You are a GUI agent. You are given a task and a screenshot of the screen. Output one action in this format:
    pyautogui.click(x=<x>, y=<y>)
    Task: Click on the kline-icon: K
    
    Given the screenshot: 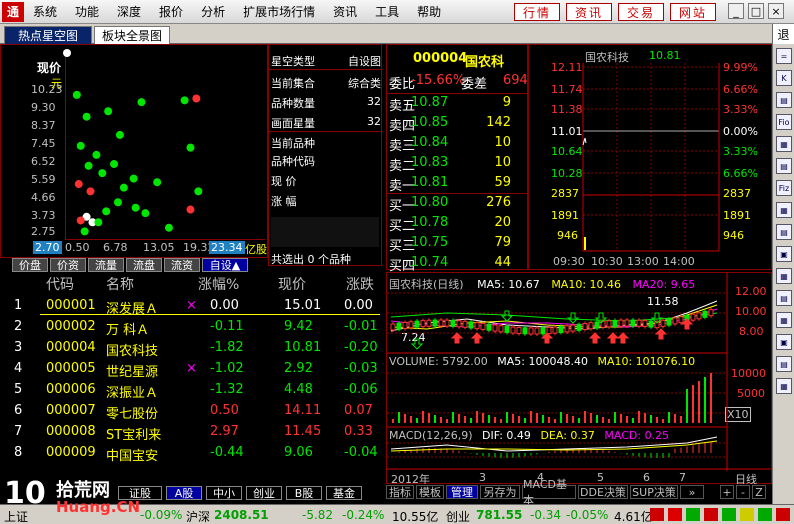 What is the action you would take?
    pyautogui.click(x=784, y=78)
    